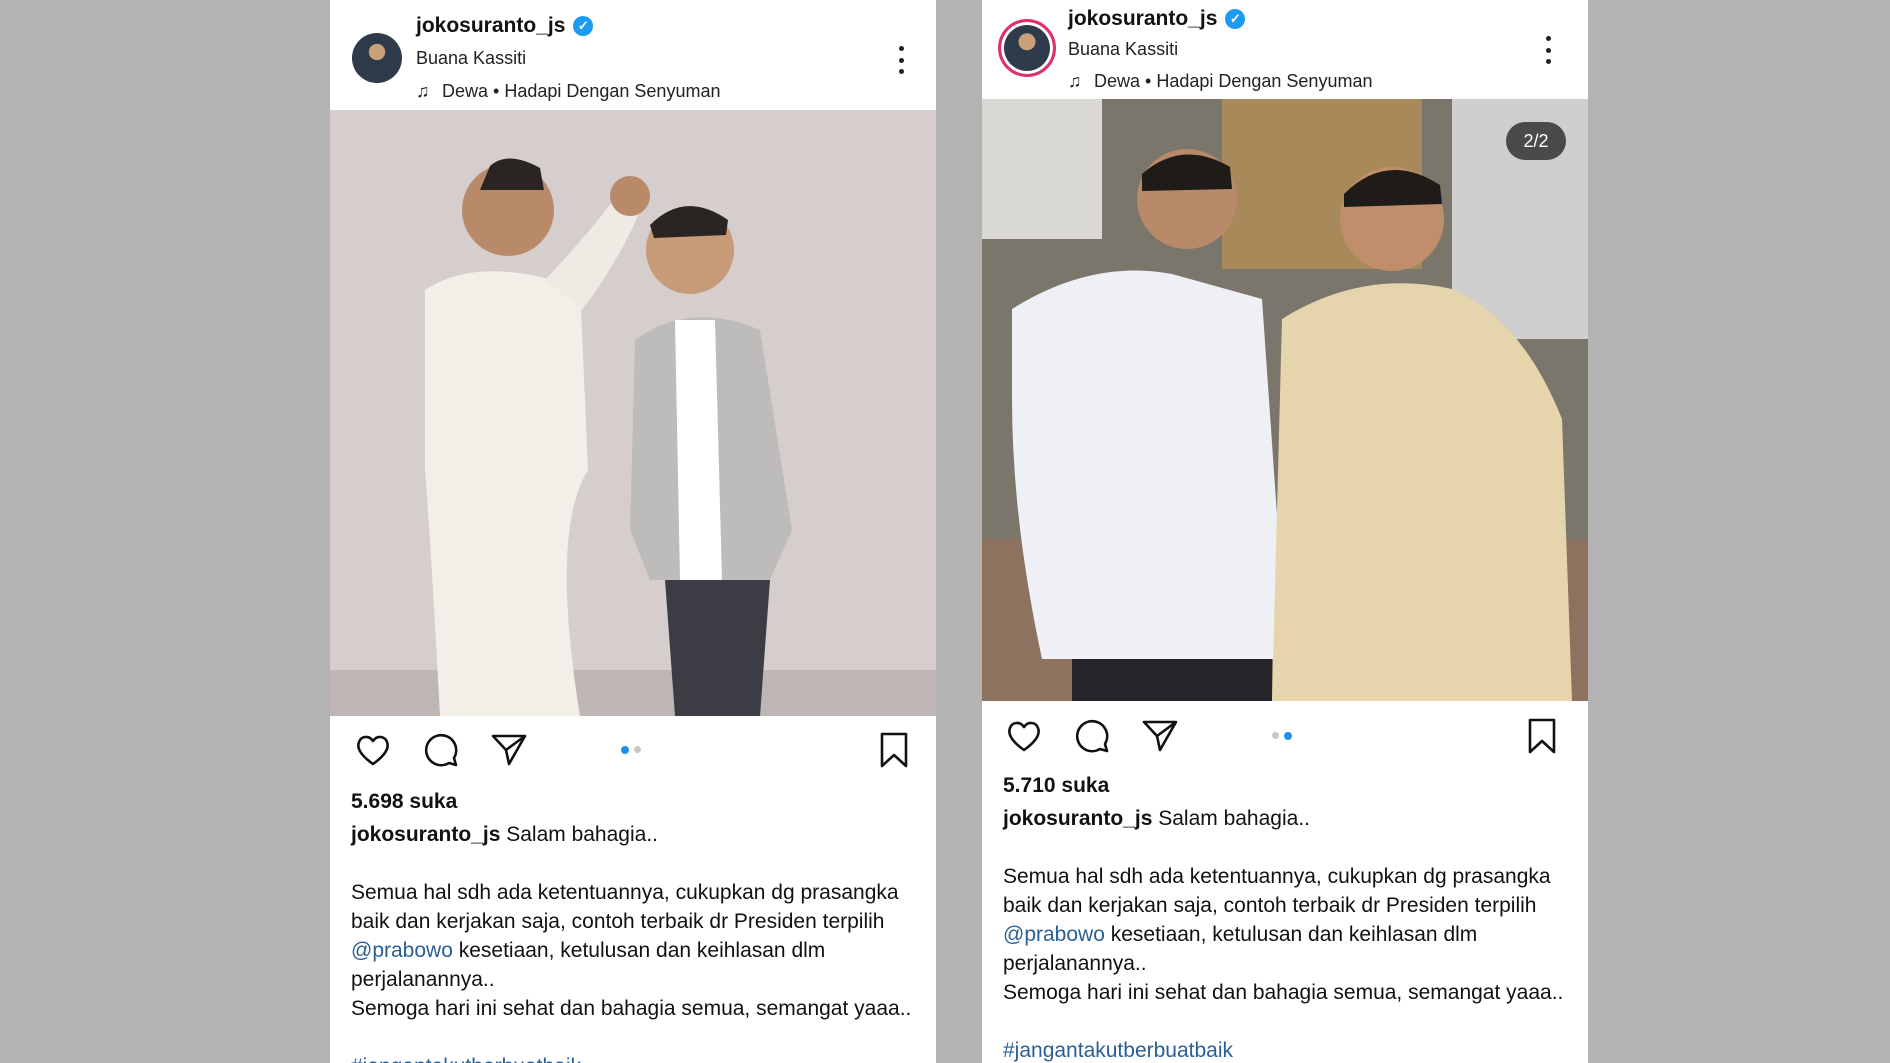 The image size is (1890, 1063). What do you see at coordinates (1056, 786) in the screenshot?
I see `likes-count: 5.710 suka` at bounding box center [1056, 786].